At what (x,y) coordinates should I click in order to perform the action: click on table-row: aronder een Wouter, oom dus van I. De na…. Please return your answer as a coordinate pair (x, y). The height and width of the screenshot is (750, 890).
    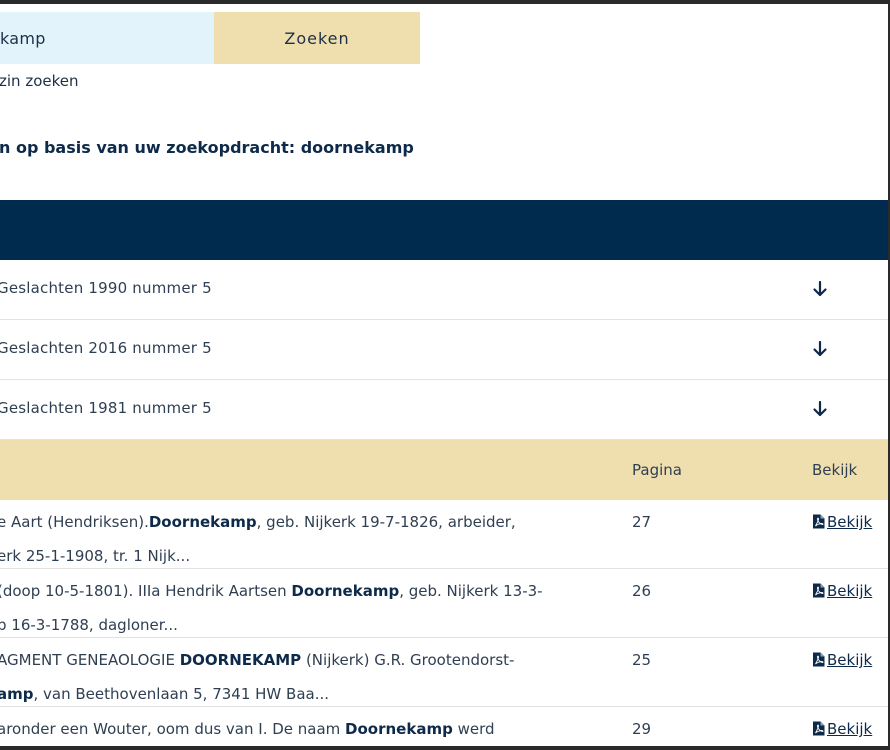
    Looking at the image, I should click on (444, 726).